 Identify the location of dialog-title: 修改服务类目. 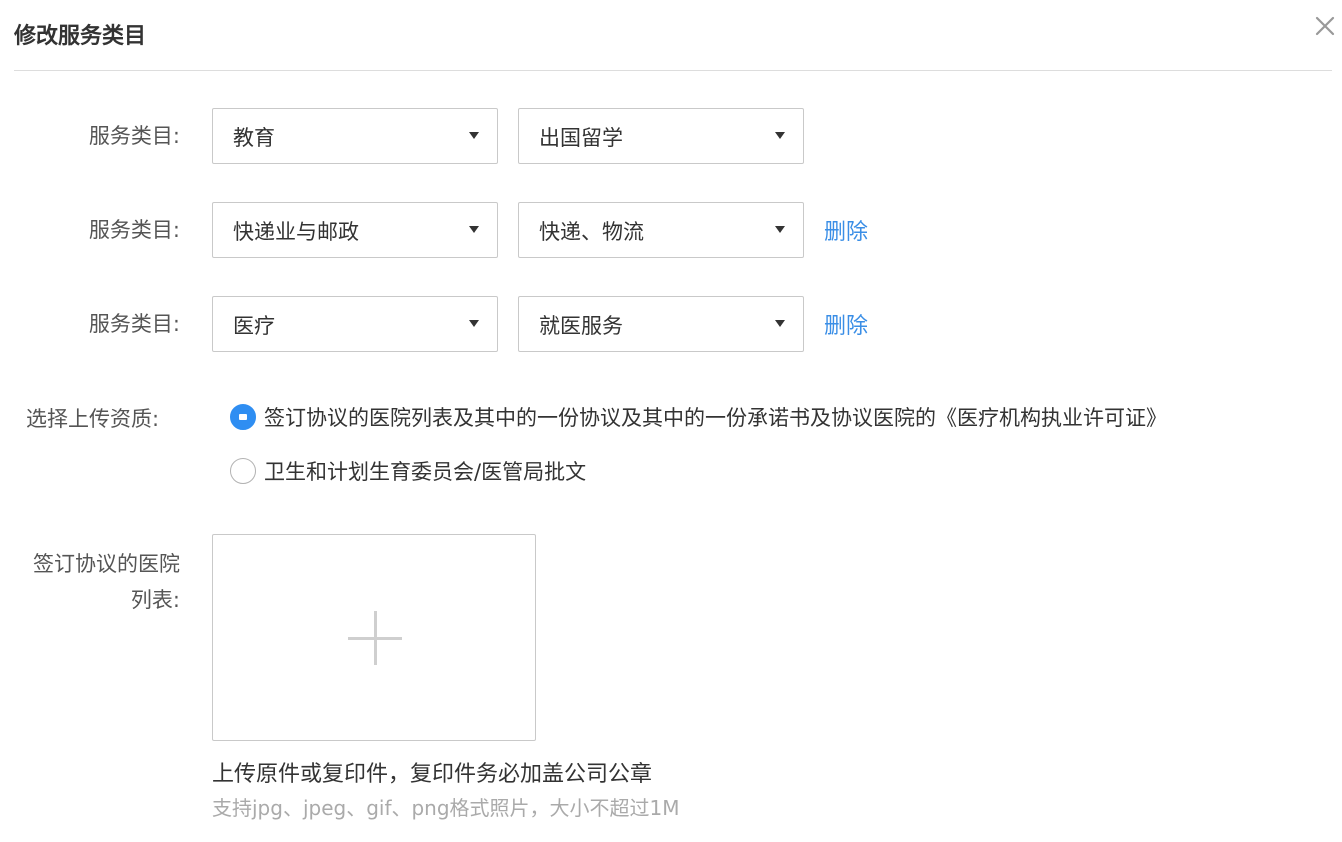
(80, 36).